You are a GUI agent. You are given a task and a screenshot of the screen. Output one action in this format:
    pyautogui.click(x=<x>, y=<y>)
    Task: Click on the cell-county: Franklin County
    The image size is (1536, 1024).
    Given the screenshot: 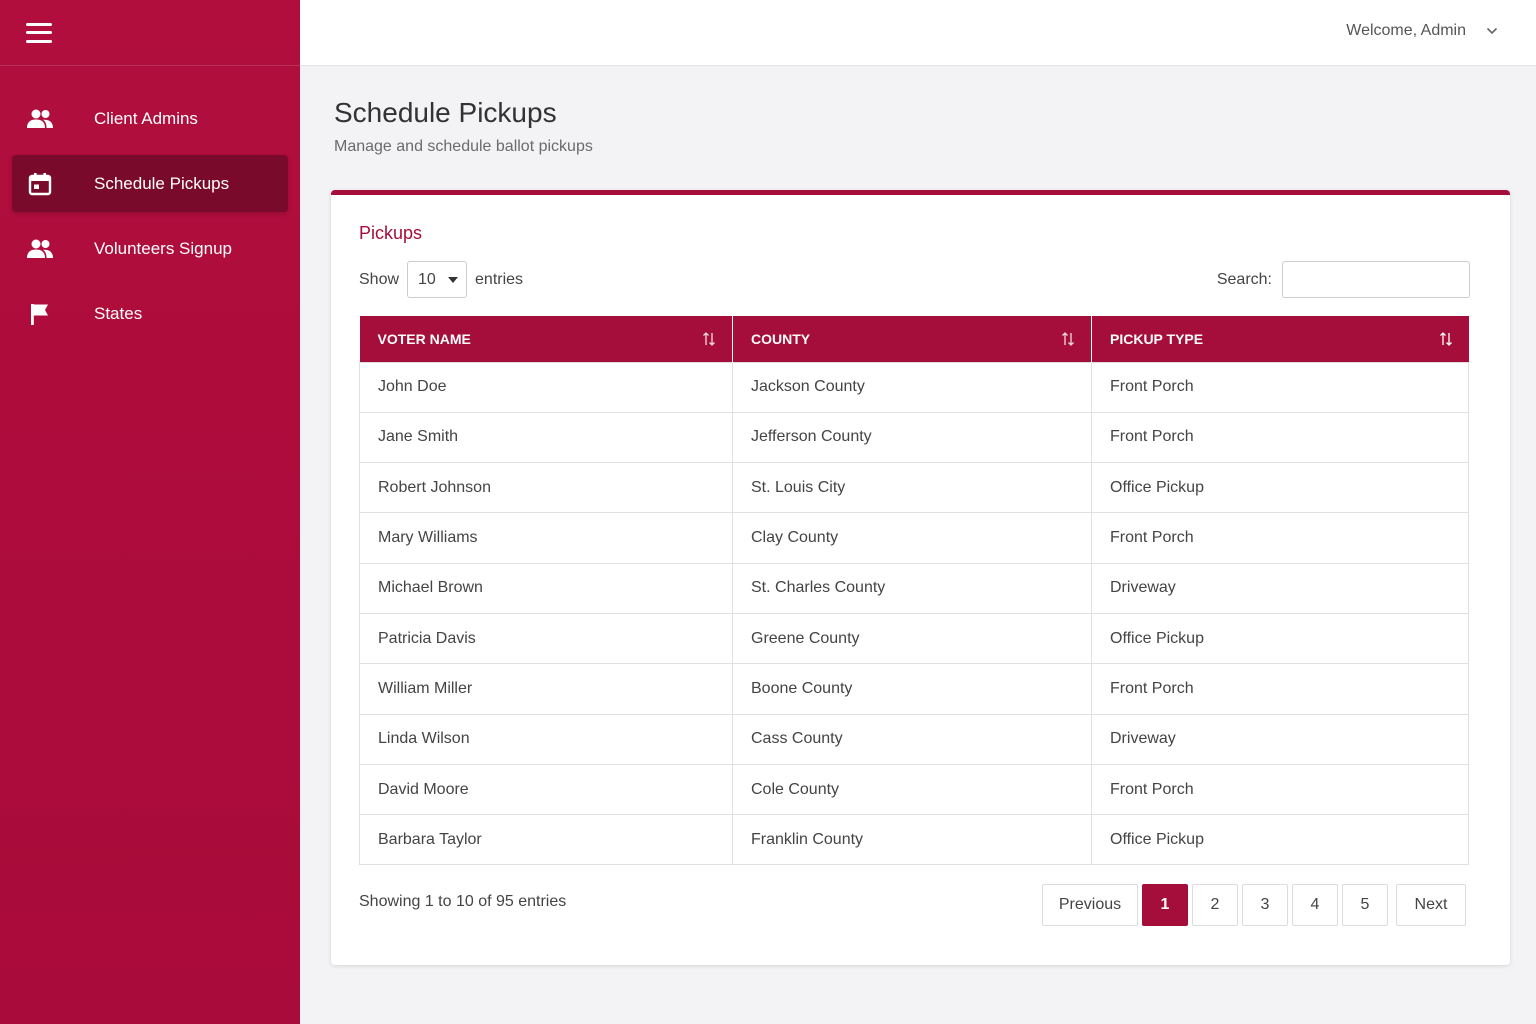 What is the action you would take?
    pyautogui.click(x=912, y=840)
    